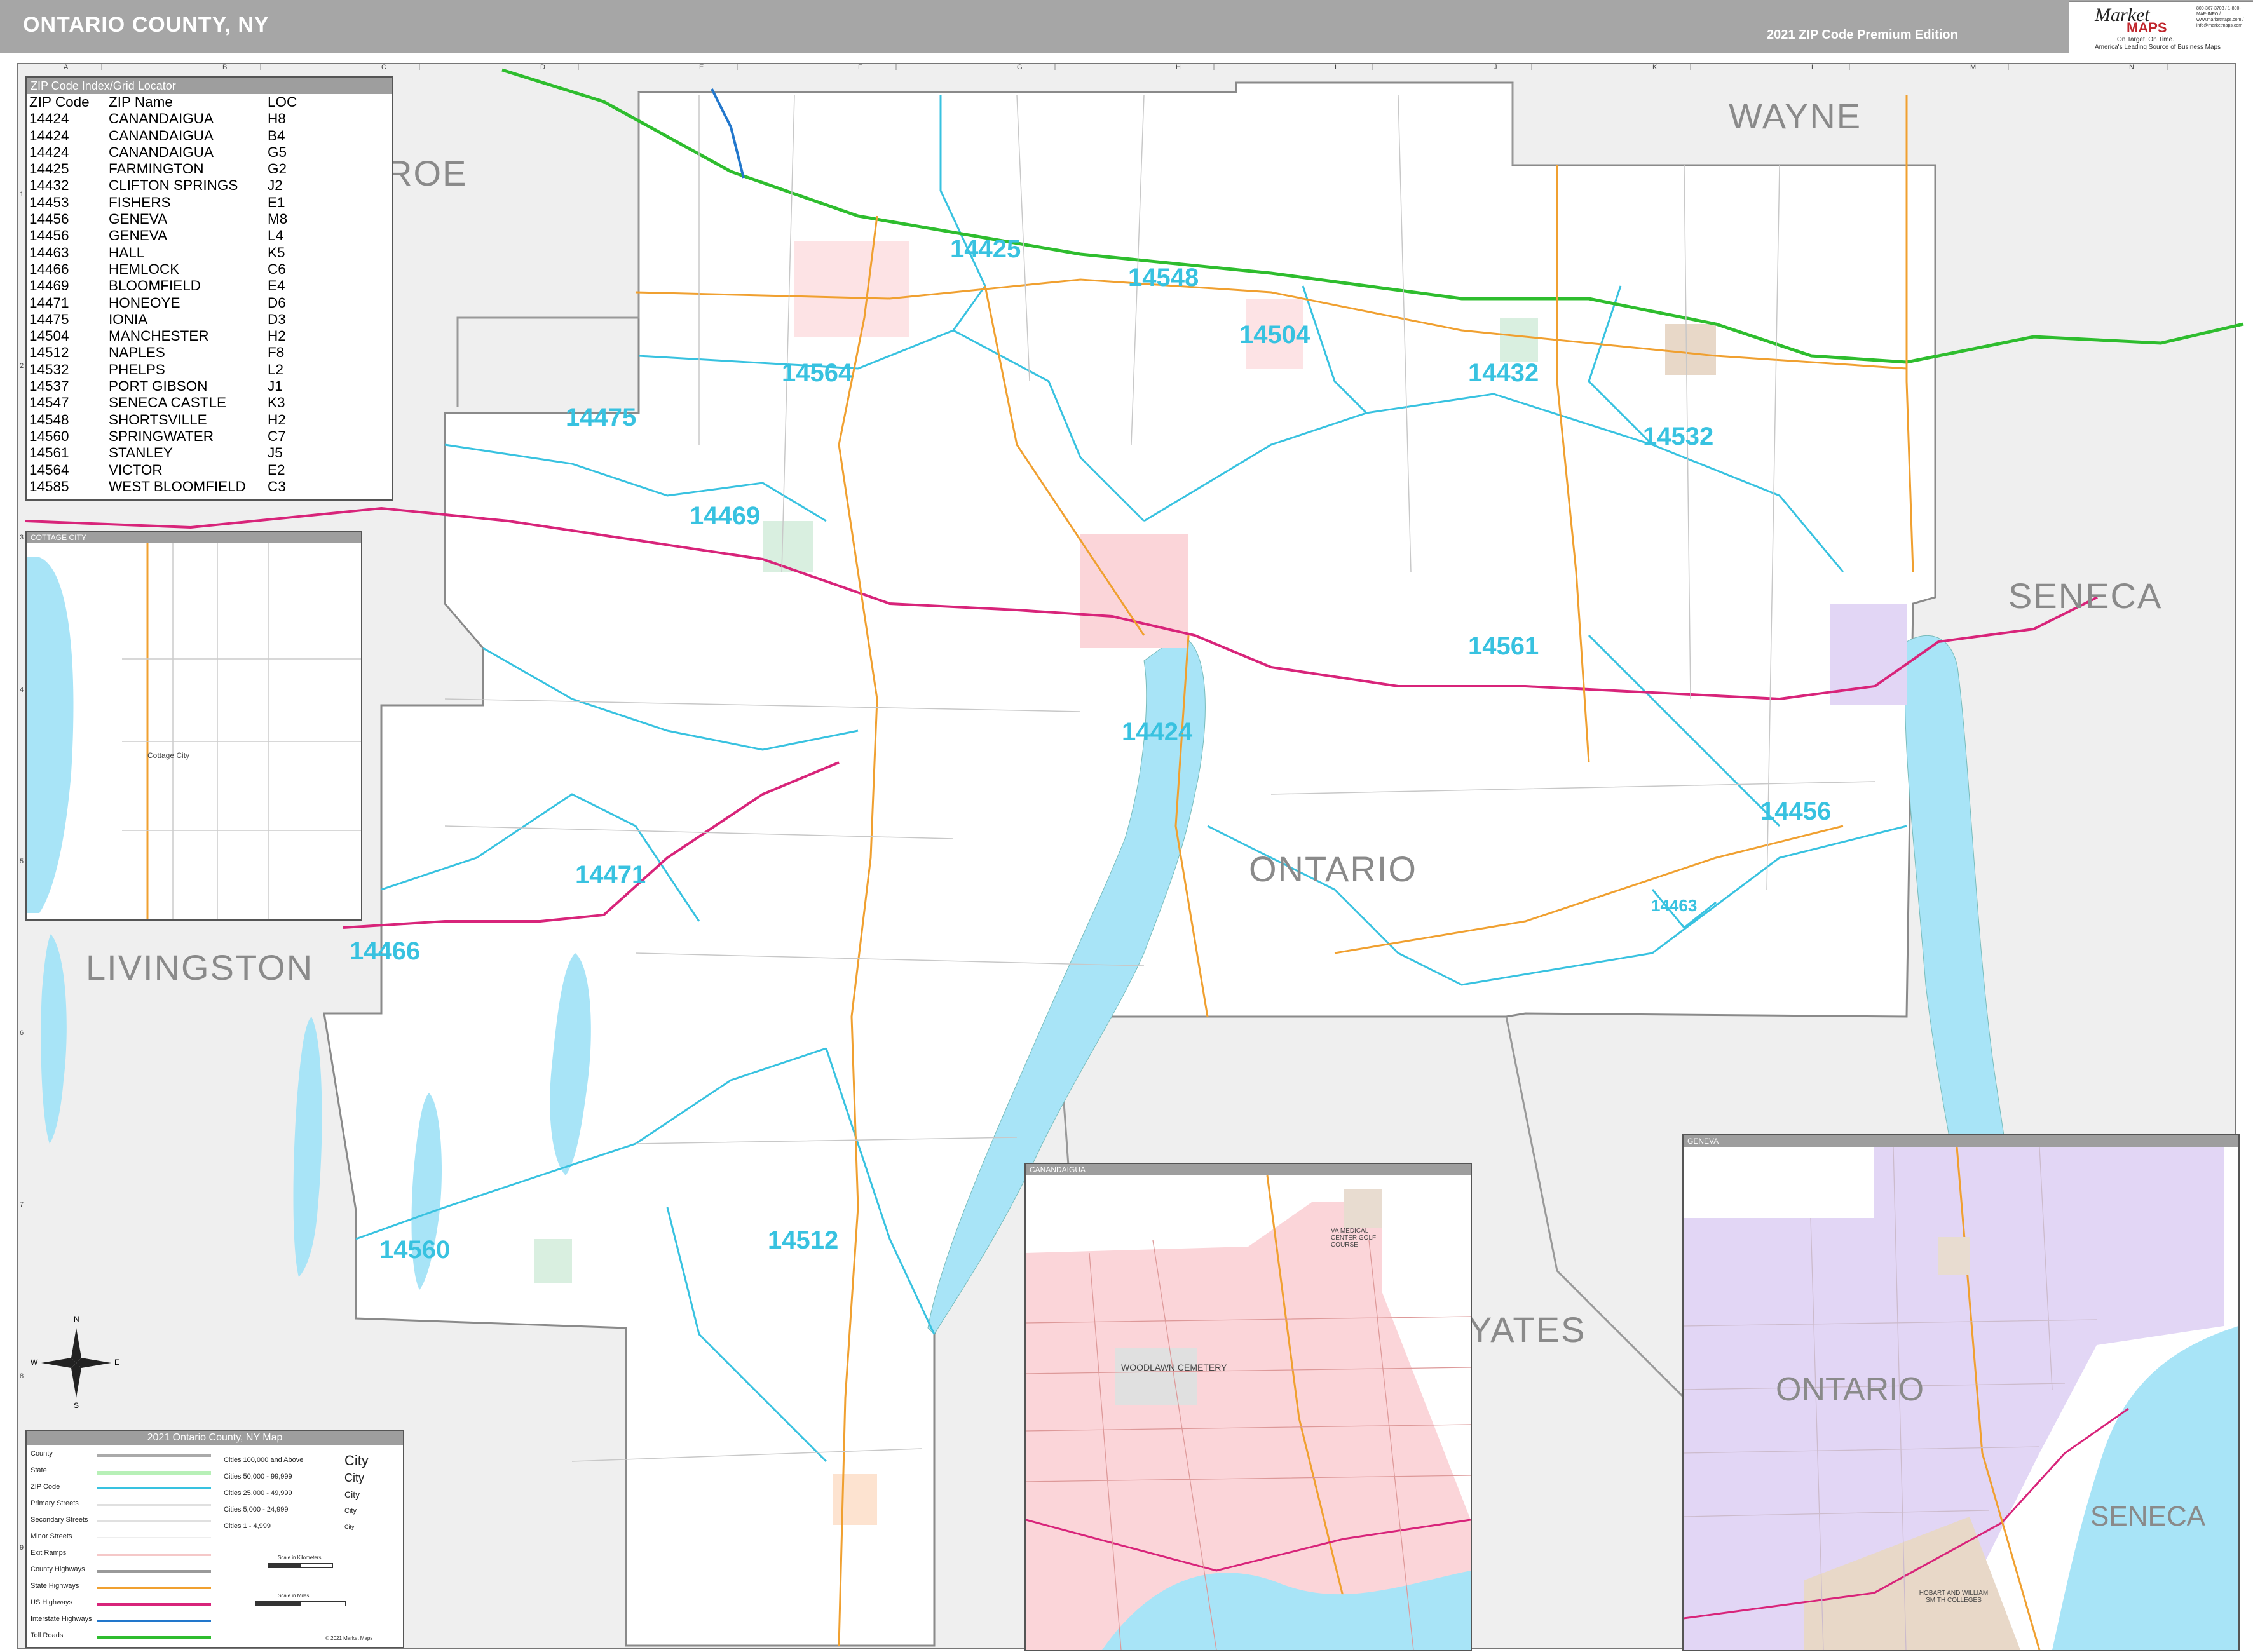 This screenshot has height=1652, width=2253. Describe the element at coordinates (1248, 1413) in the screenshot. I see `inset-canandaigua-map` at that location.